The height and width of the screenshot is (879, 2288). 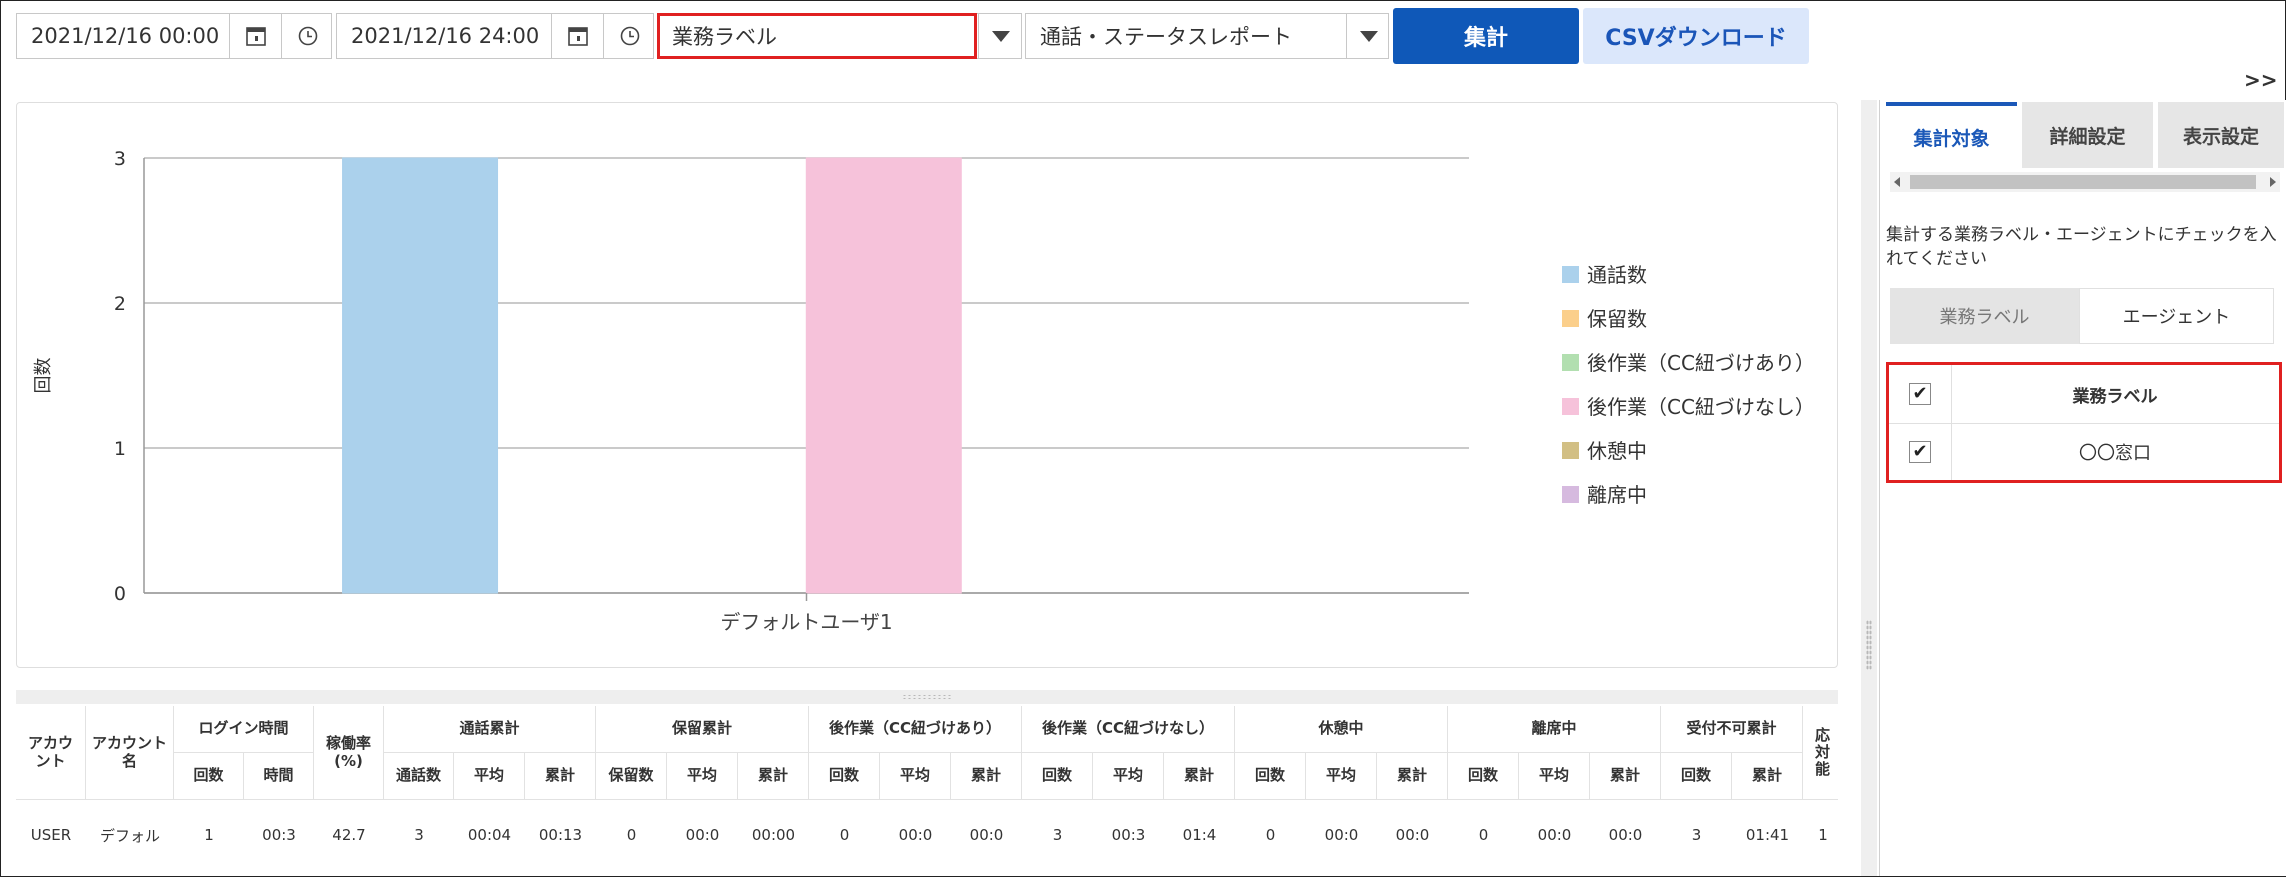 I want to click on tab-display-settings: 表示設定, so click(x=2221, y=135).